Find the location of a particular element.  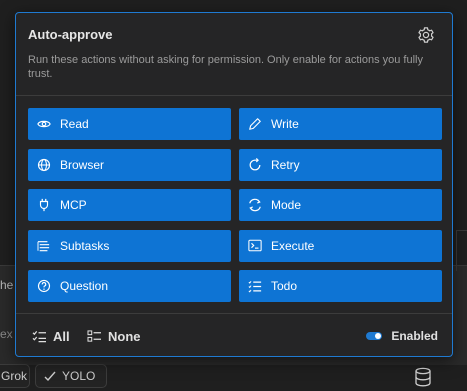

read-button: Read is located at coordinates (129, 124).